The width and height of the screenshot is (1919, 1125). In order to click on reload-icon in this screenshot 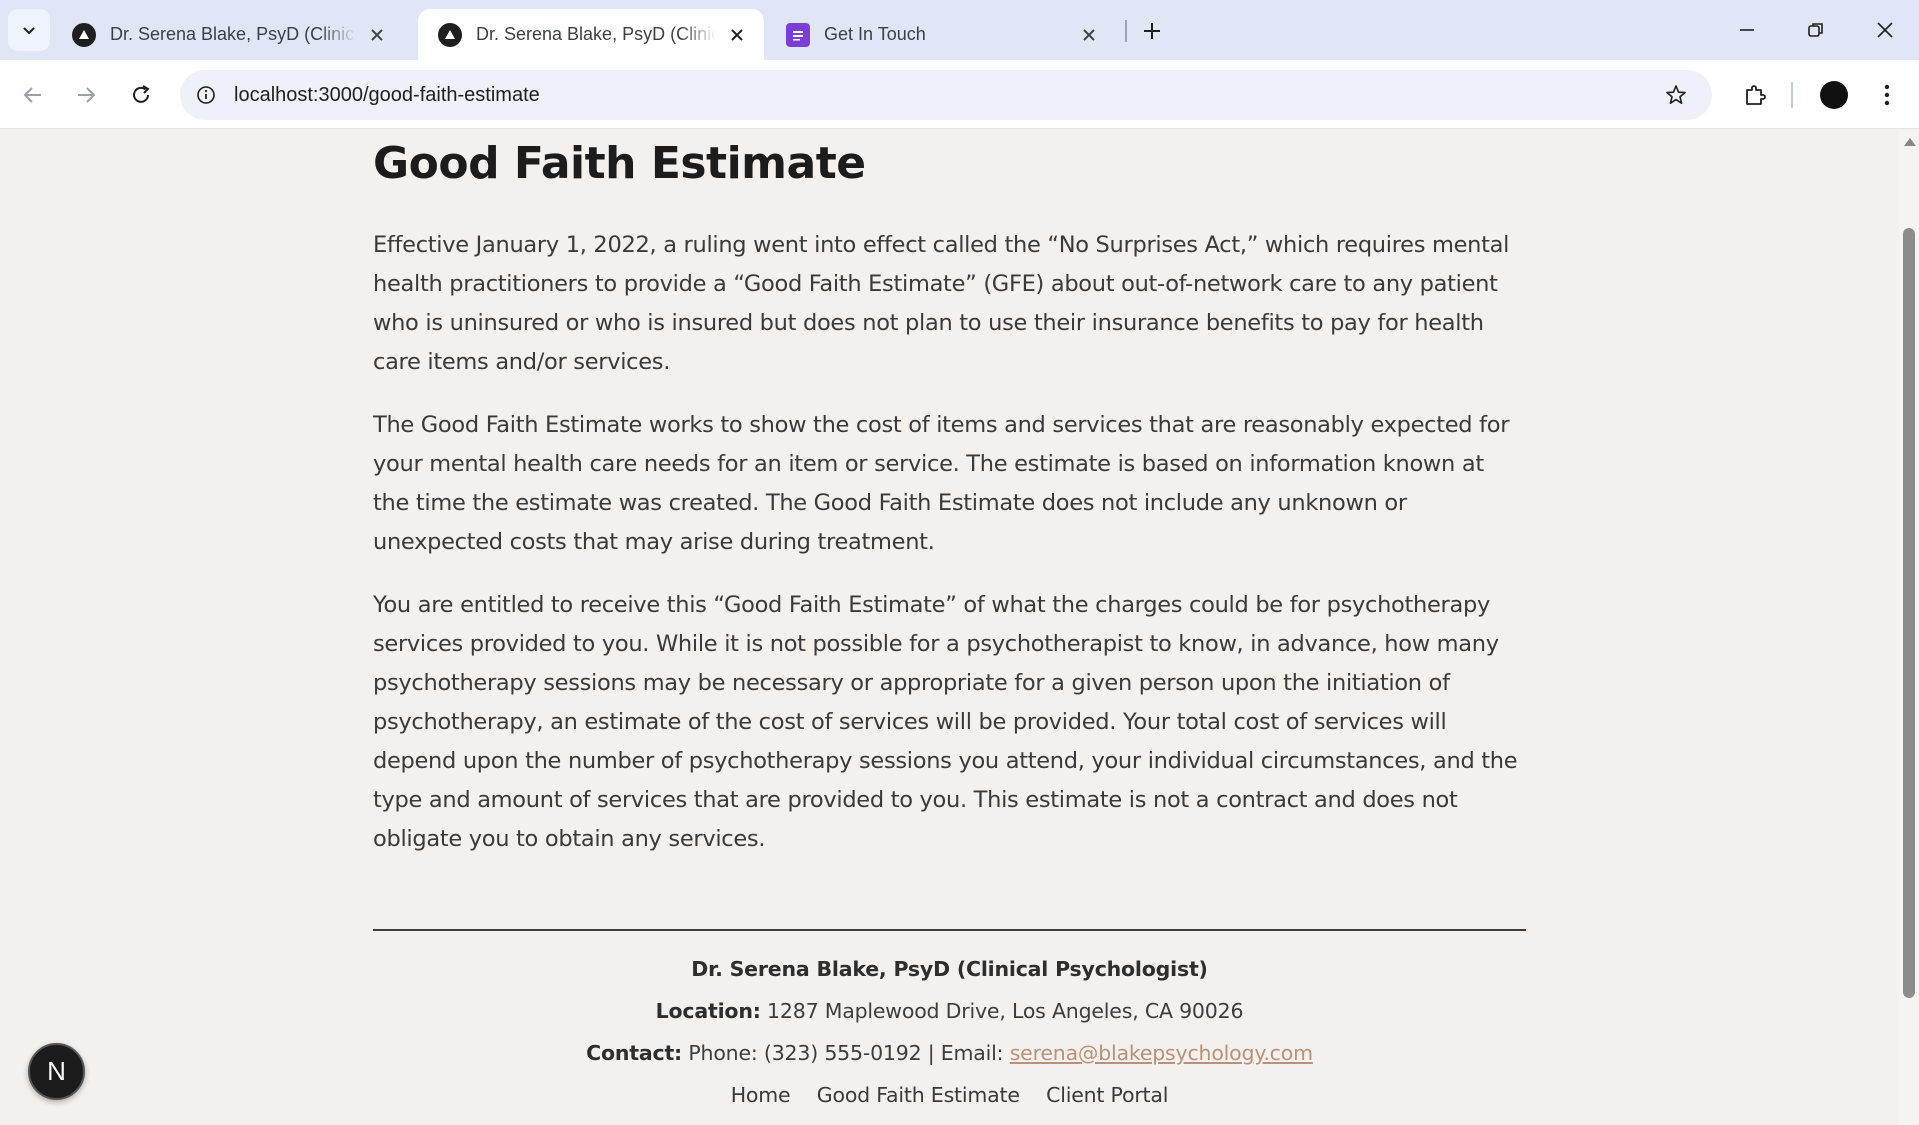, I will do `click(141, 94)`.